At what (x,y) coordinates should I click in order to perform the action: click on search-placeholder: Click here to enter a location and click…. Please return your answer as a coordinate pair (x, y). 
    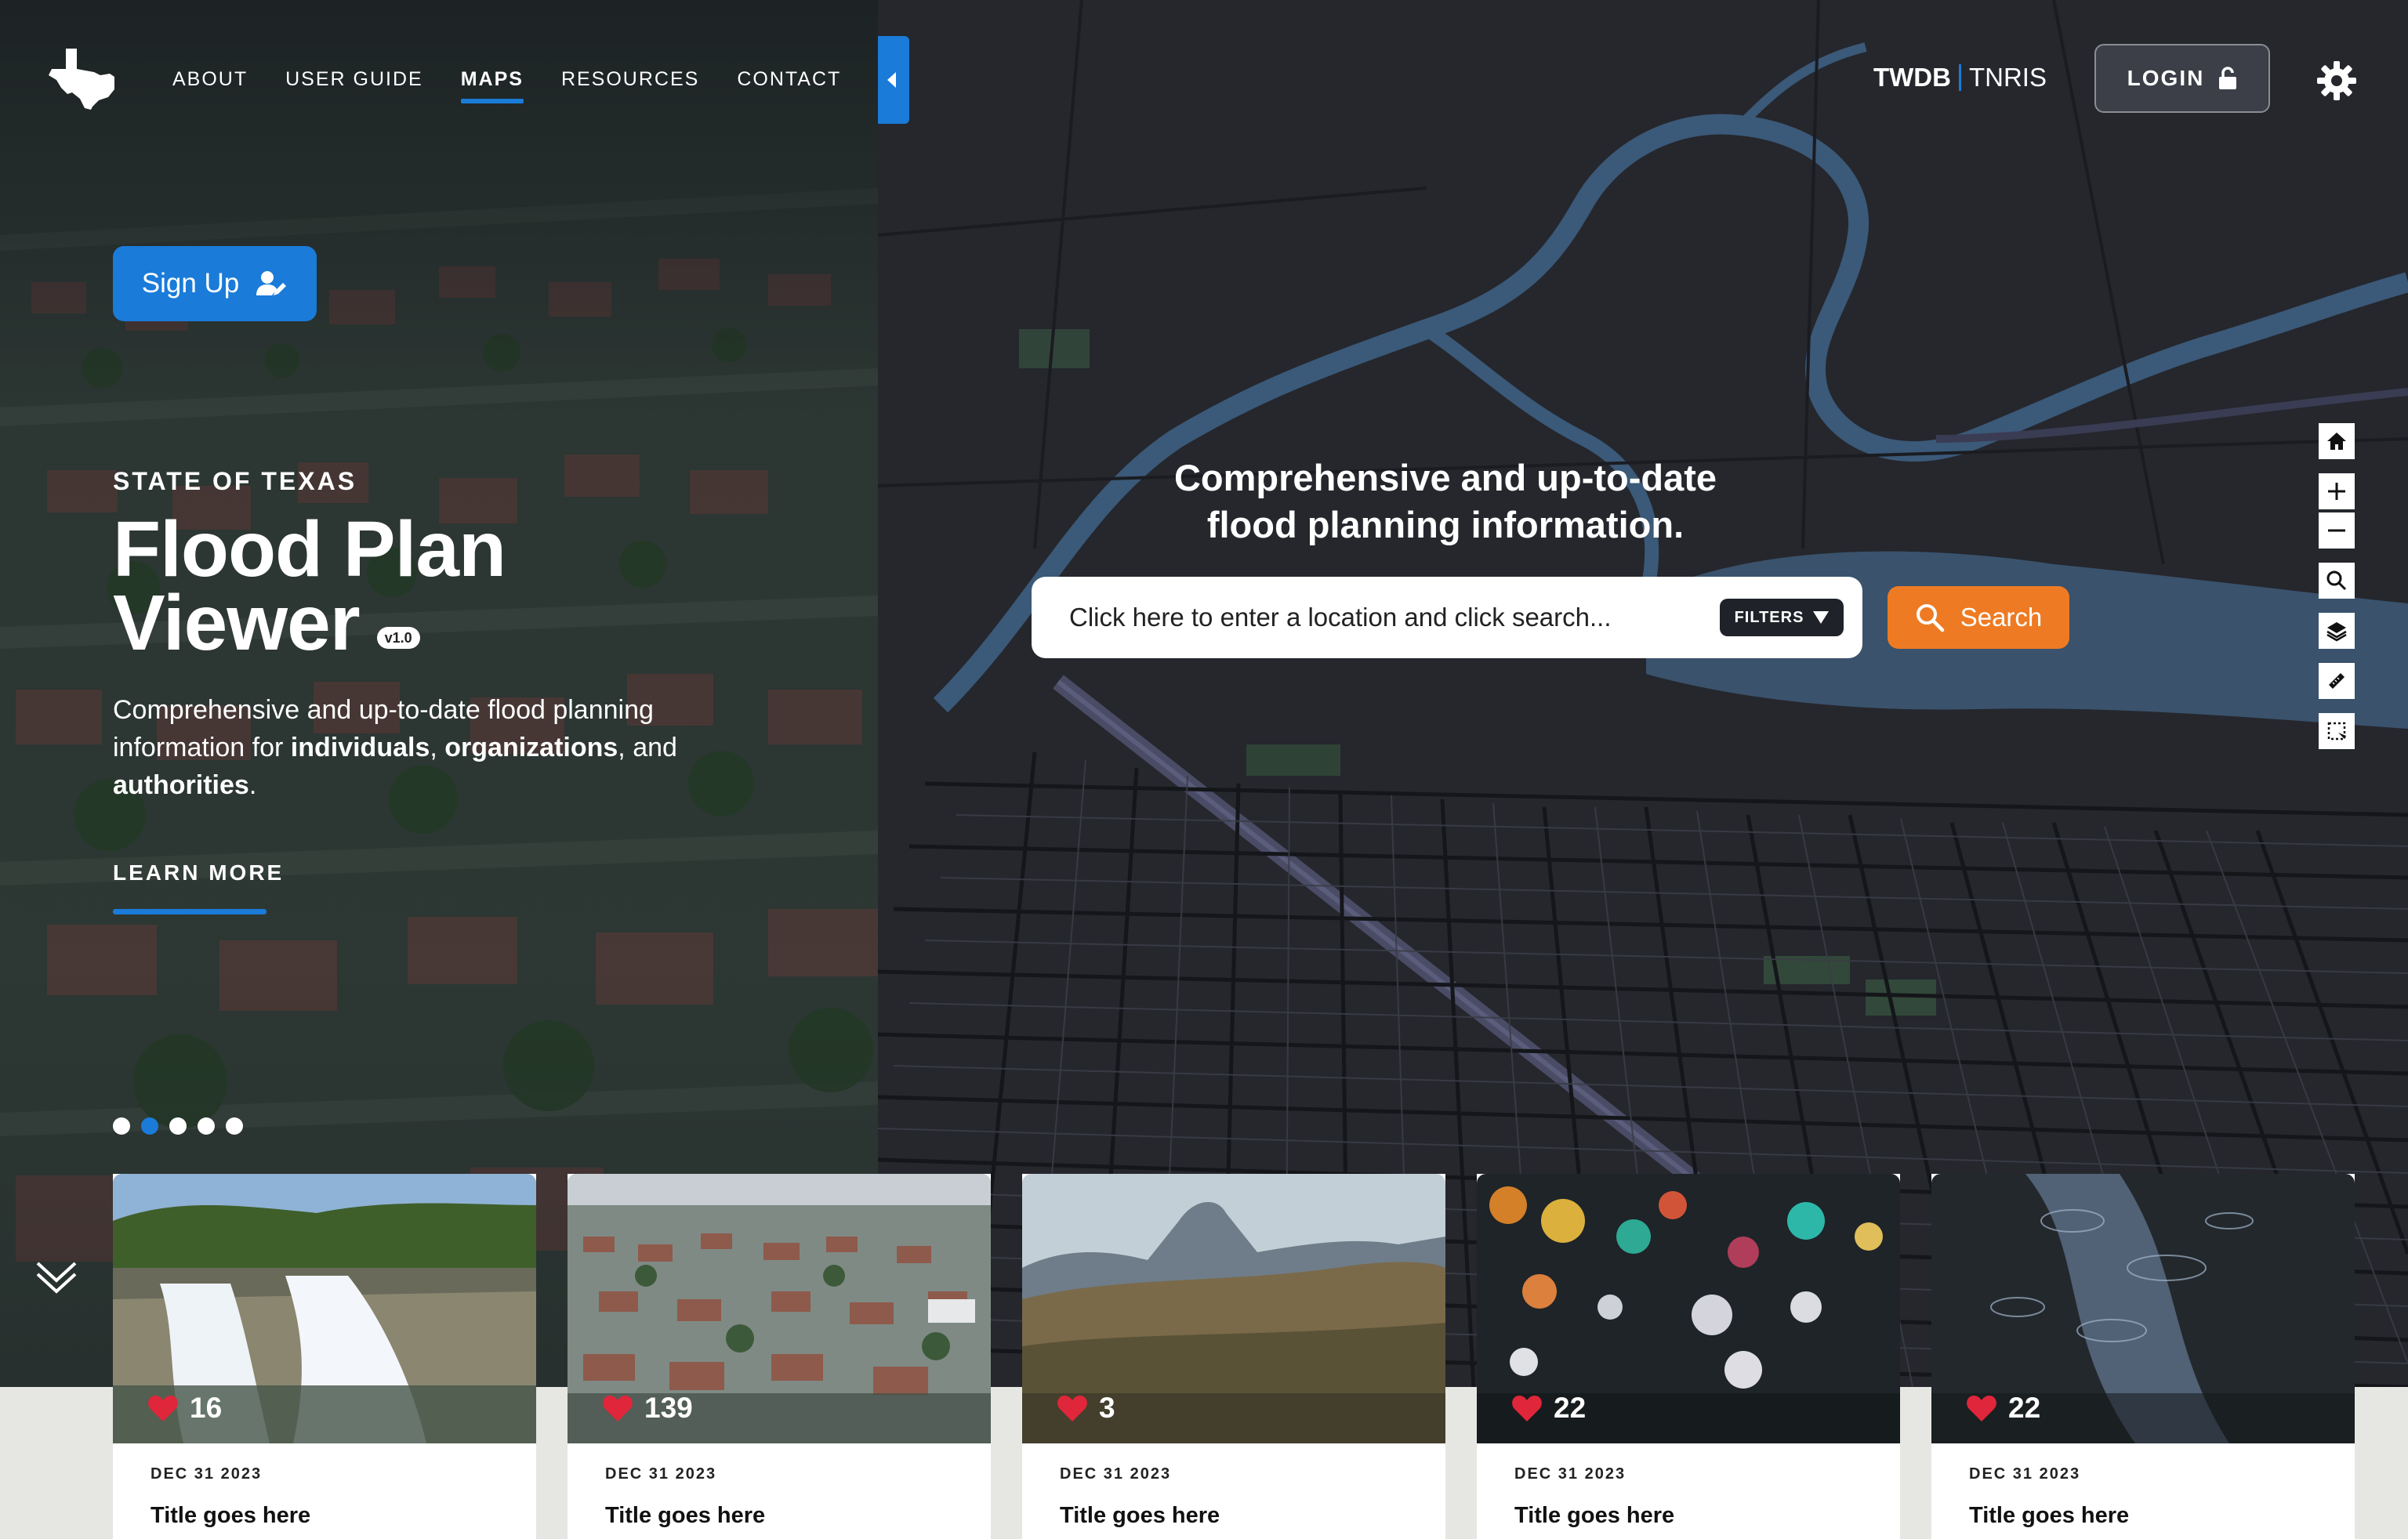
    Looking at the image, I should click on (1340, 617).